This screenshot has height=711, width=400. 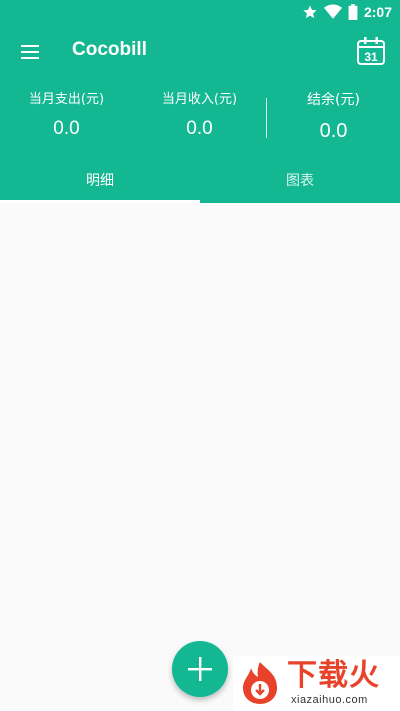 I want to click on balance-value: 0.0, so click(x=333, y=131).